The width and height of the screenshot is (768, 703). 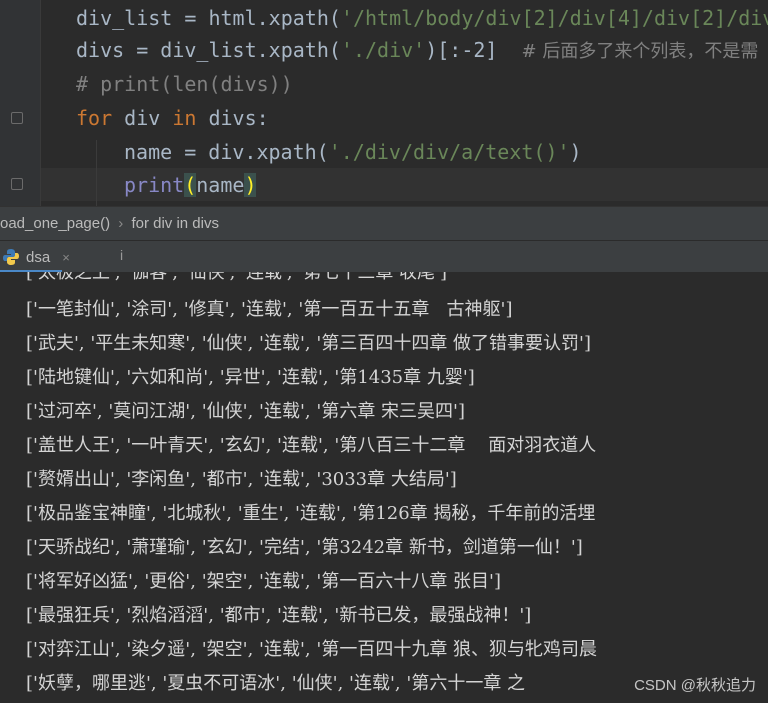 I want to click on console-line: ['赘婿出山', '李闲鱼', '都市', '连载', '3033章 大结局'], so click(x=241, y=479).